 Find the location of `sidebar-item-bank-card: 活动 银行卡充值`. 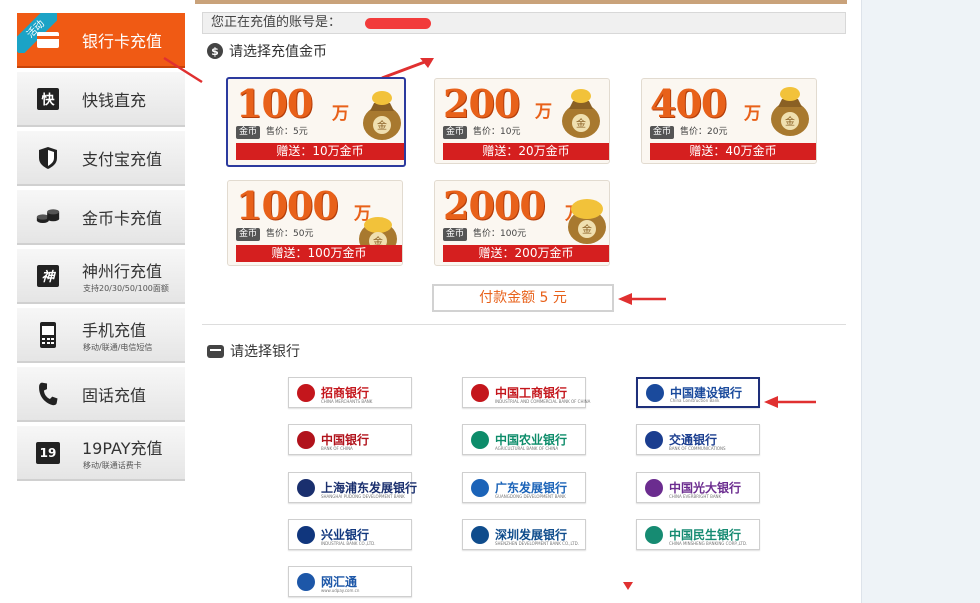

sidebar-item-bank-card: 活动 银行卡充值 is located at coordinates (101, 40).